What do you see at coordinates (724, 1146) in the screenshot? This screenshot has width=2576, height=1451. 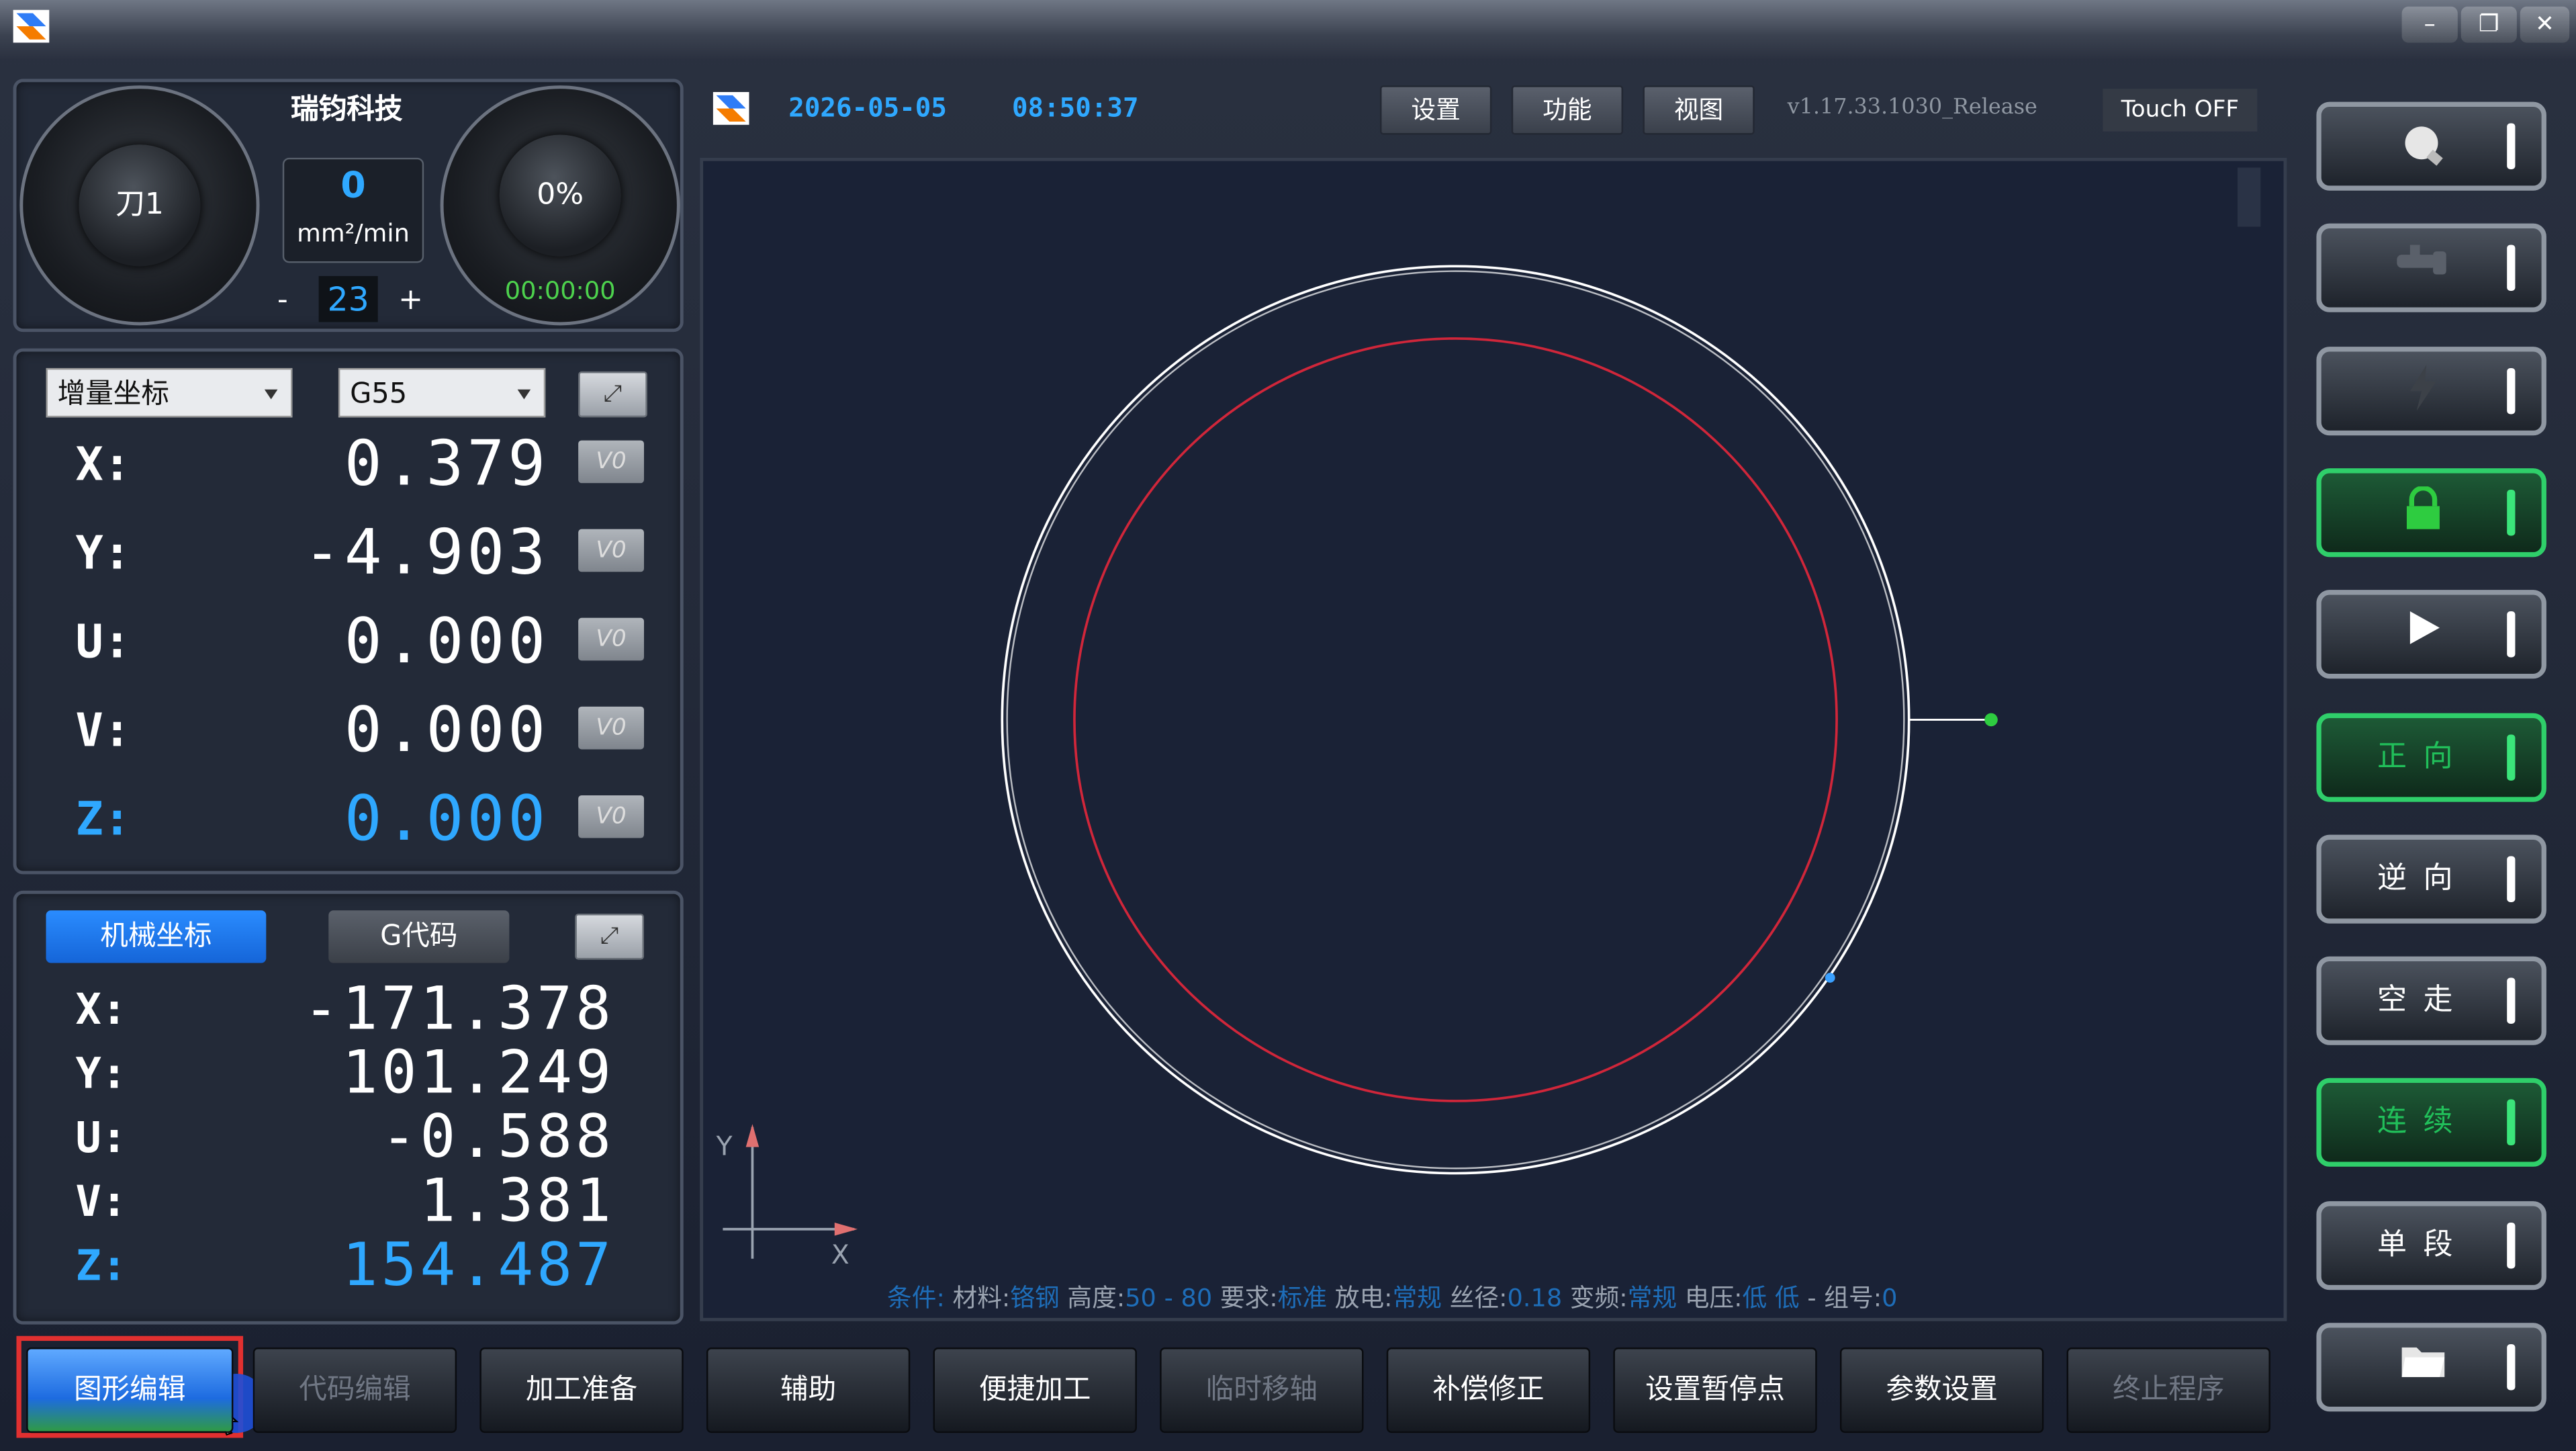 I see `y-axis-label: Y` at bounding box center [724, 1146].